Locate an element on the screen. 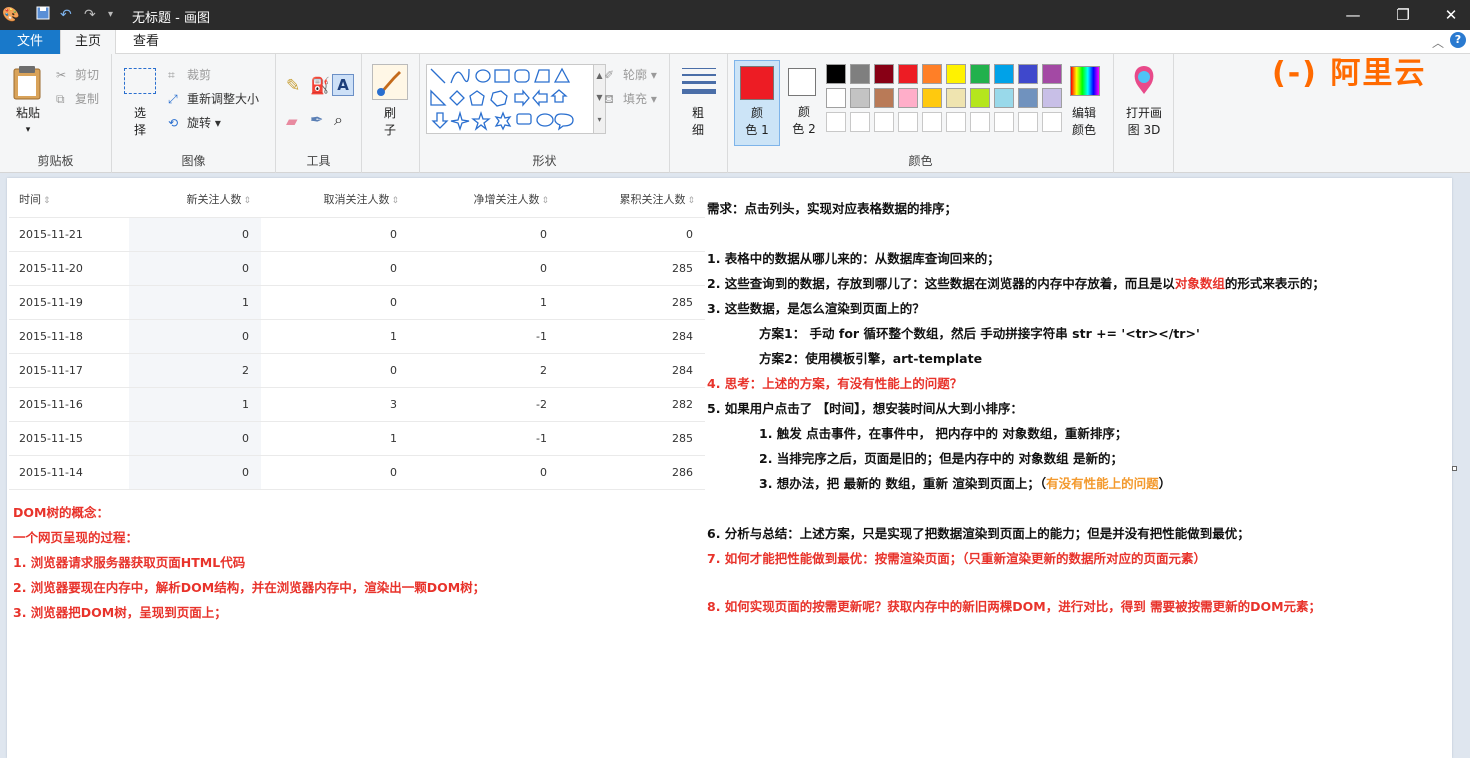 Image resolution: width=1470 pixels, height=758 pixels. undo-icon: ↶ is located at coordinates (66, 15).